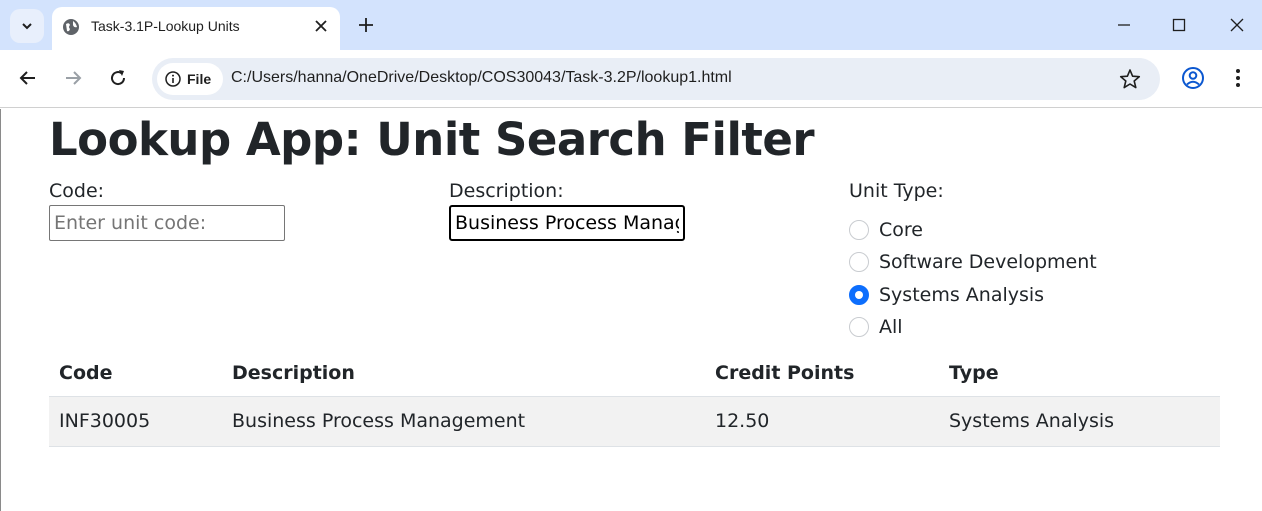 This screenshot has height=511, width=1262. I want to click on radio-option-core: Core, so click(886, 230).